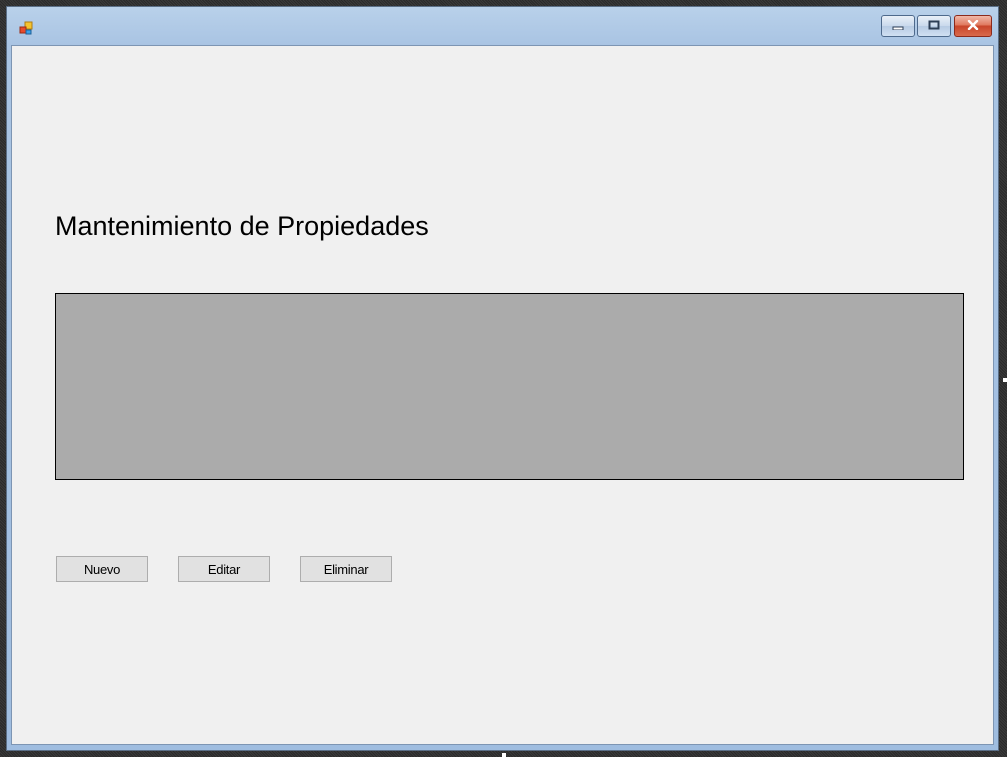  Describe the element at coordinates (242, 226) in the screenshot. I see `page-title: Mantenimiento de Propiedades` at that location.